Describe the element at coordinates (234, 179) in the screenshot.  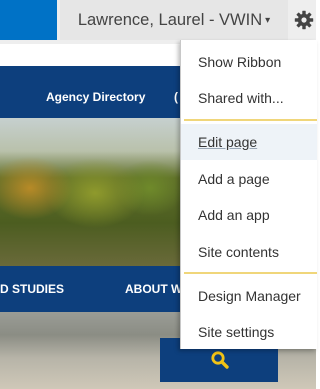
I see `menu-item-label: Add a page` at that location.